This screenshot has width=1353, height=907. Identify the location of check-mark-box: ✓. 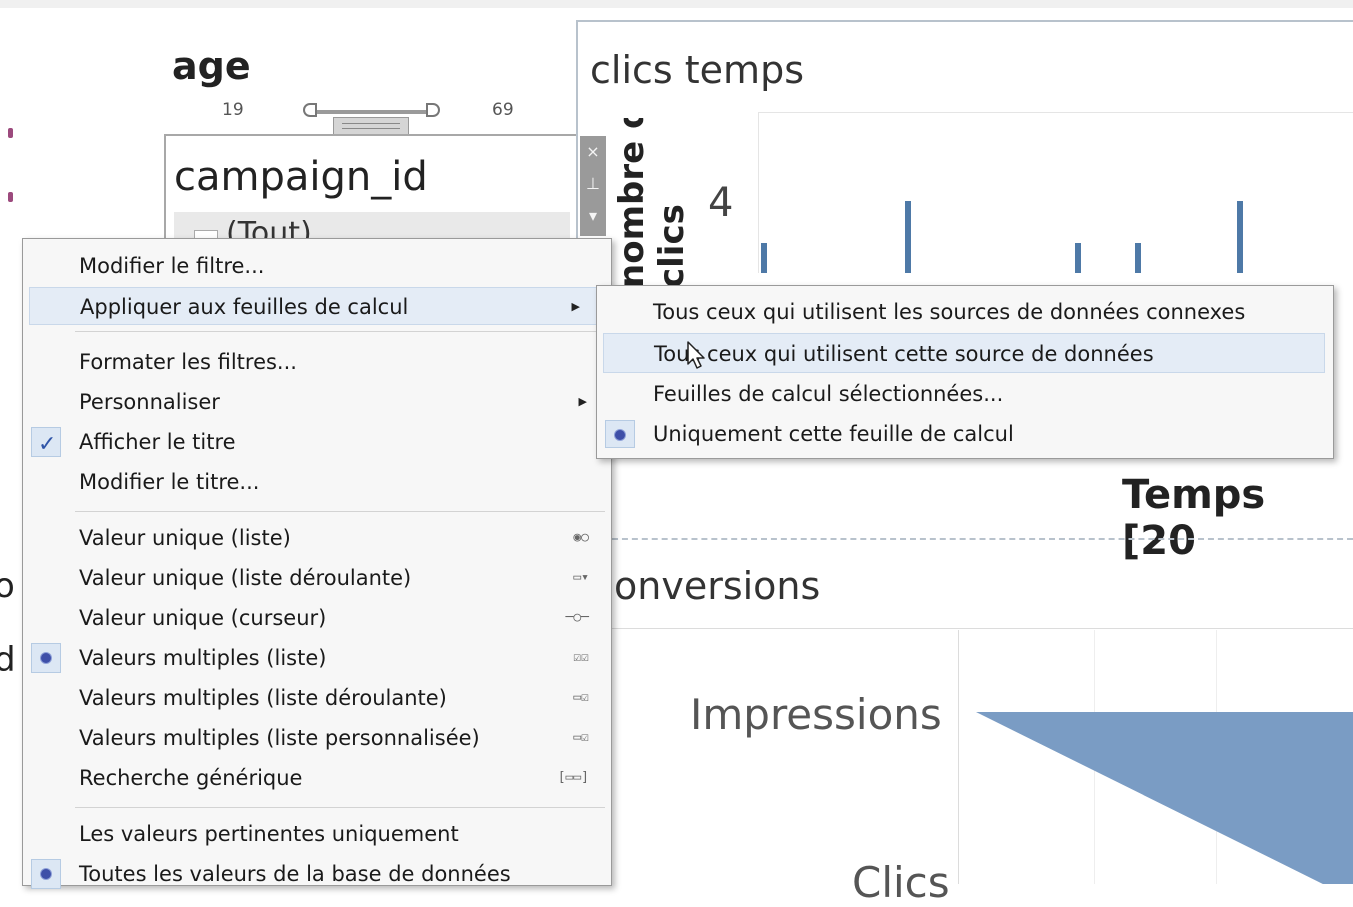
(46, 442).